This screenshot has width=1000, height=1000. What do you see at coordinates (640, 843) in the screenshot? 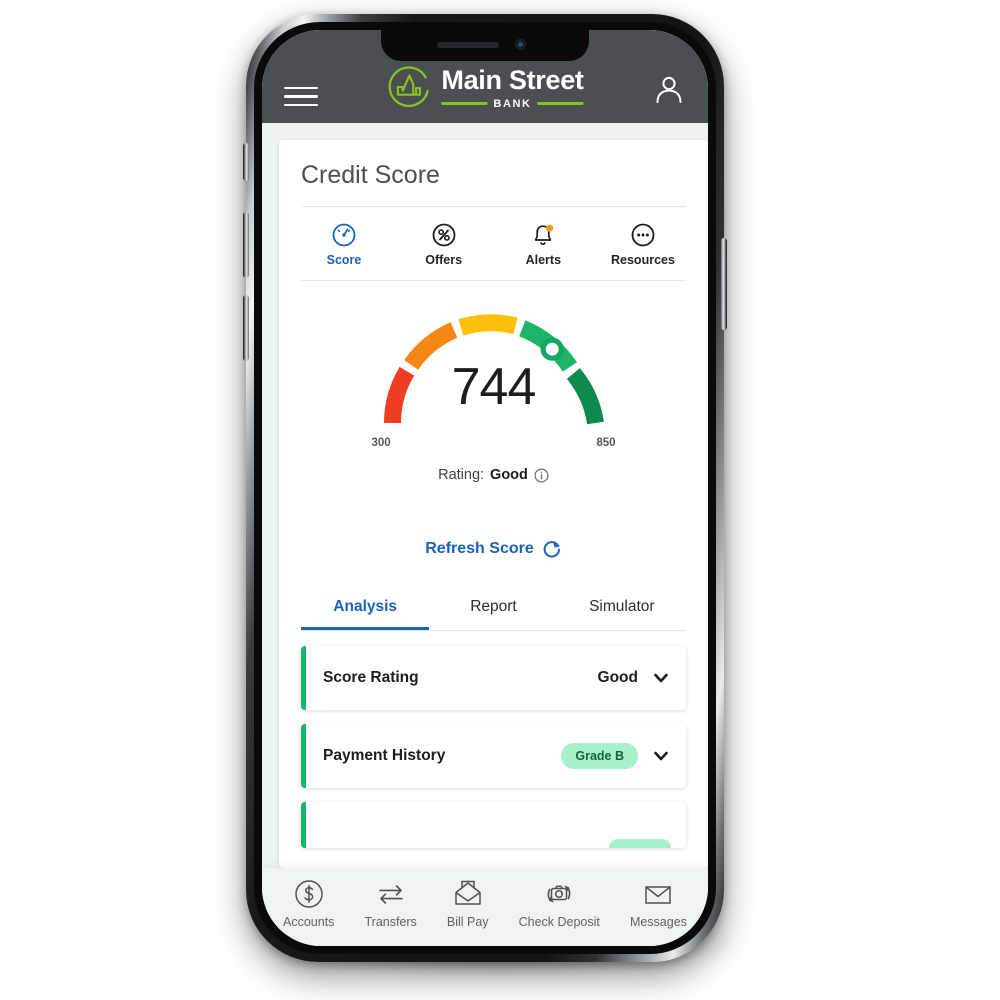
I see `status-badge-partial` at bounding box center [640, 843].